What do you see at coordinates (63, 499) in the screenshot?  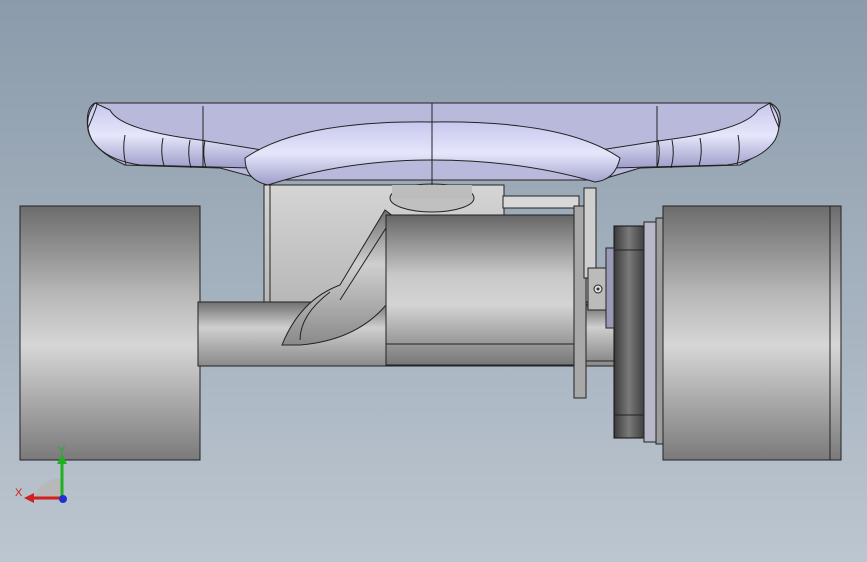 I see `z-axis-dot` at bounding box center [63, 499].